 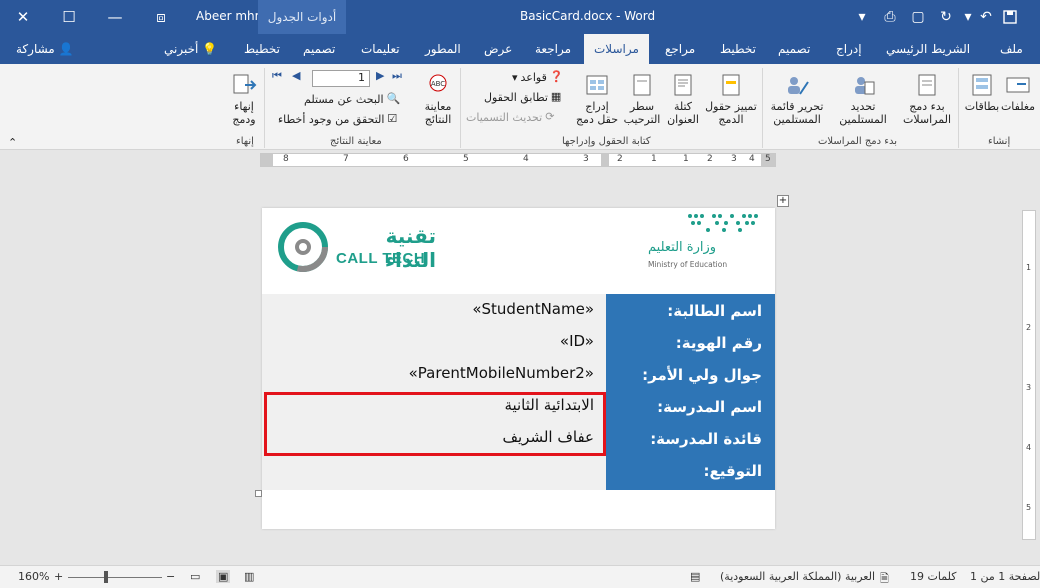 I want to click on labels-button: بطاقات, so click(x=982, y=92).